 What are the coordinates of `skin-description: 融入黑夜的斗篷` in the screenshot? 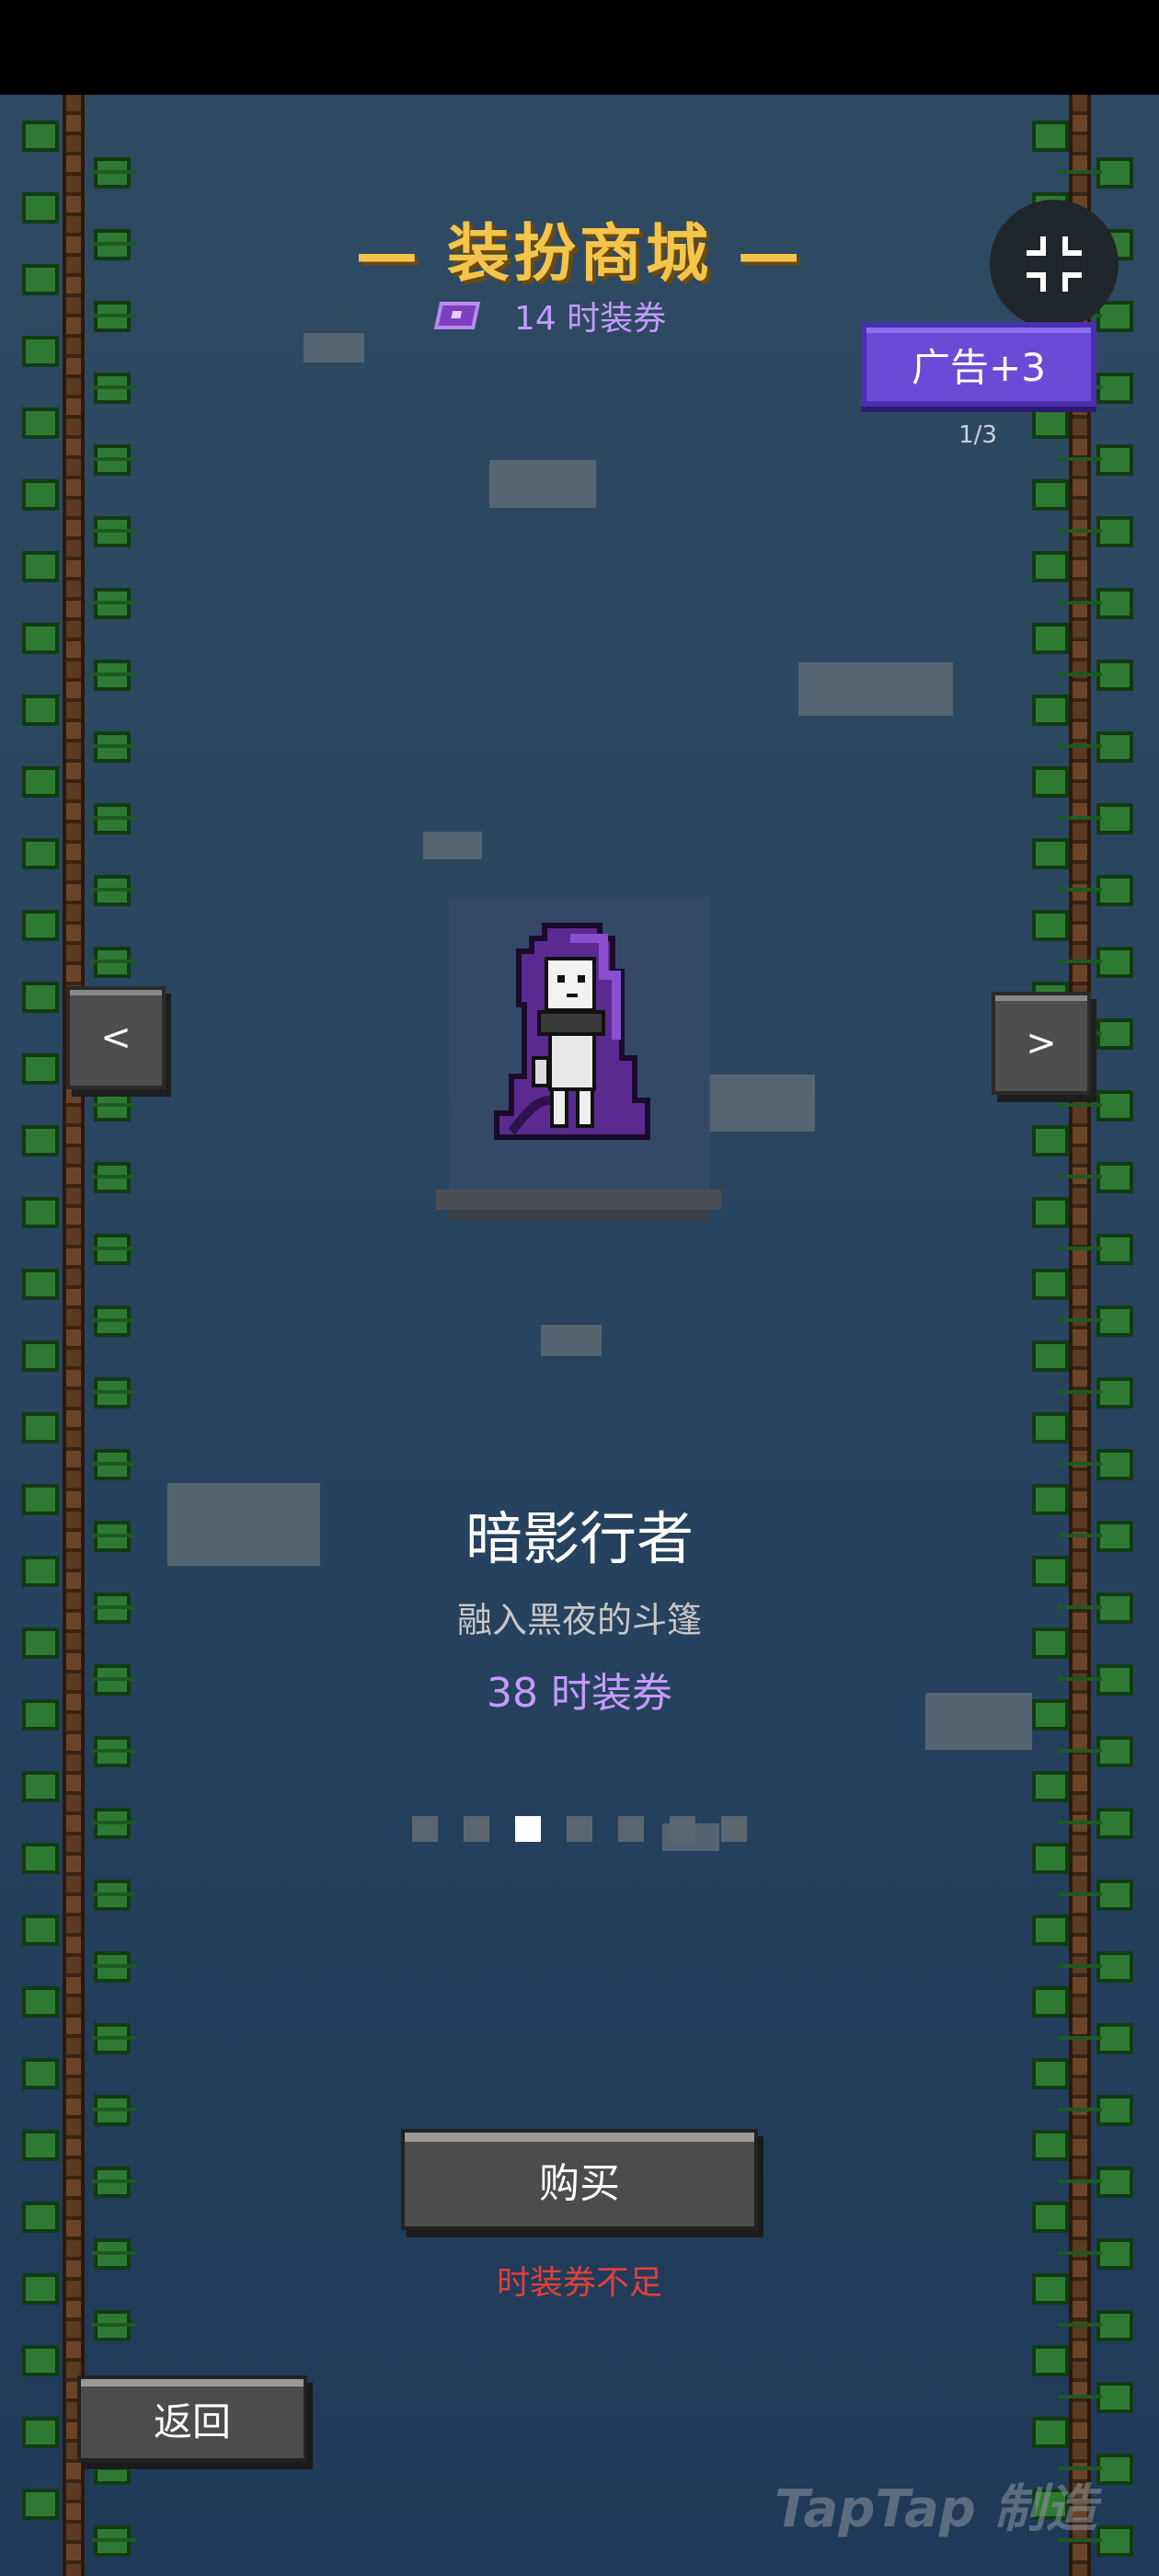 It's located at (579, 1620).